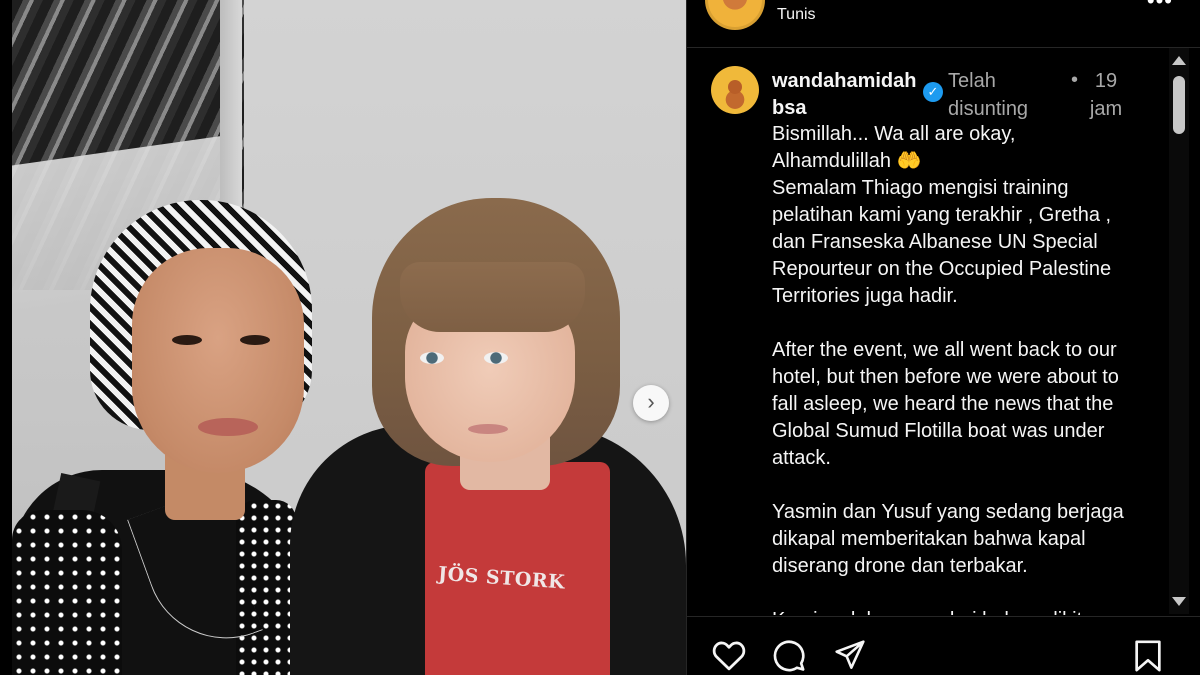 The width and height of the screenshot is (1200, 675). What do you see at coordinates (1106, 109) in the screenshot?
I see `timestamp-line-2: jam` at bounding box center [1106, 109].